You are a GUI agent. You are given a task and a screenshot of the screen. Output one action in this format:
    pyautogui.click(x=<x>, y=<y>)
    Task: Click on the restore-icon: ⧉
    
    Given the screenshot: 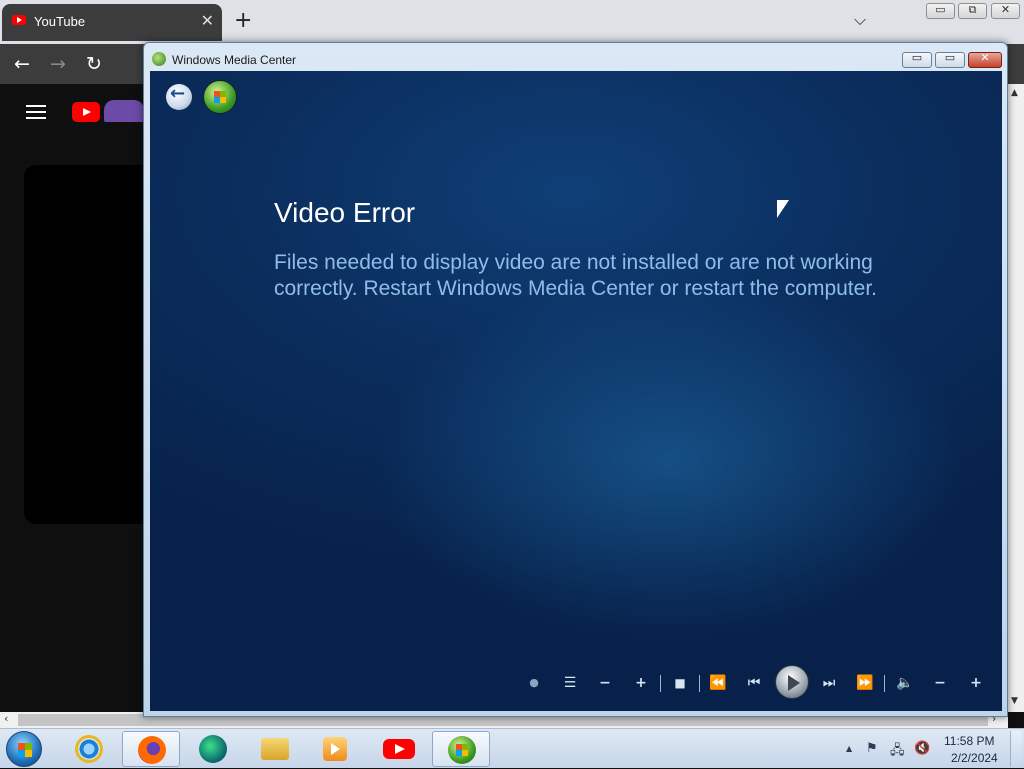 What is the action you would take?
    pyautogui.click(x=972, y=9)
    